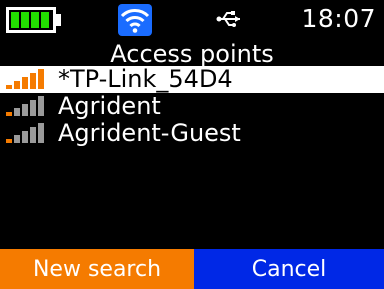  I want to click on access-point-item: Agrident, so click(192, 106).